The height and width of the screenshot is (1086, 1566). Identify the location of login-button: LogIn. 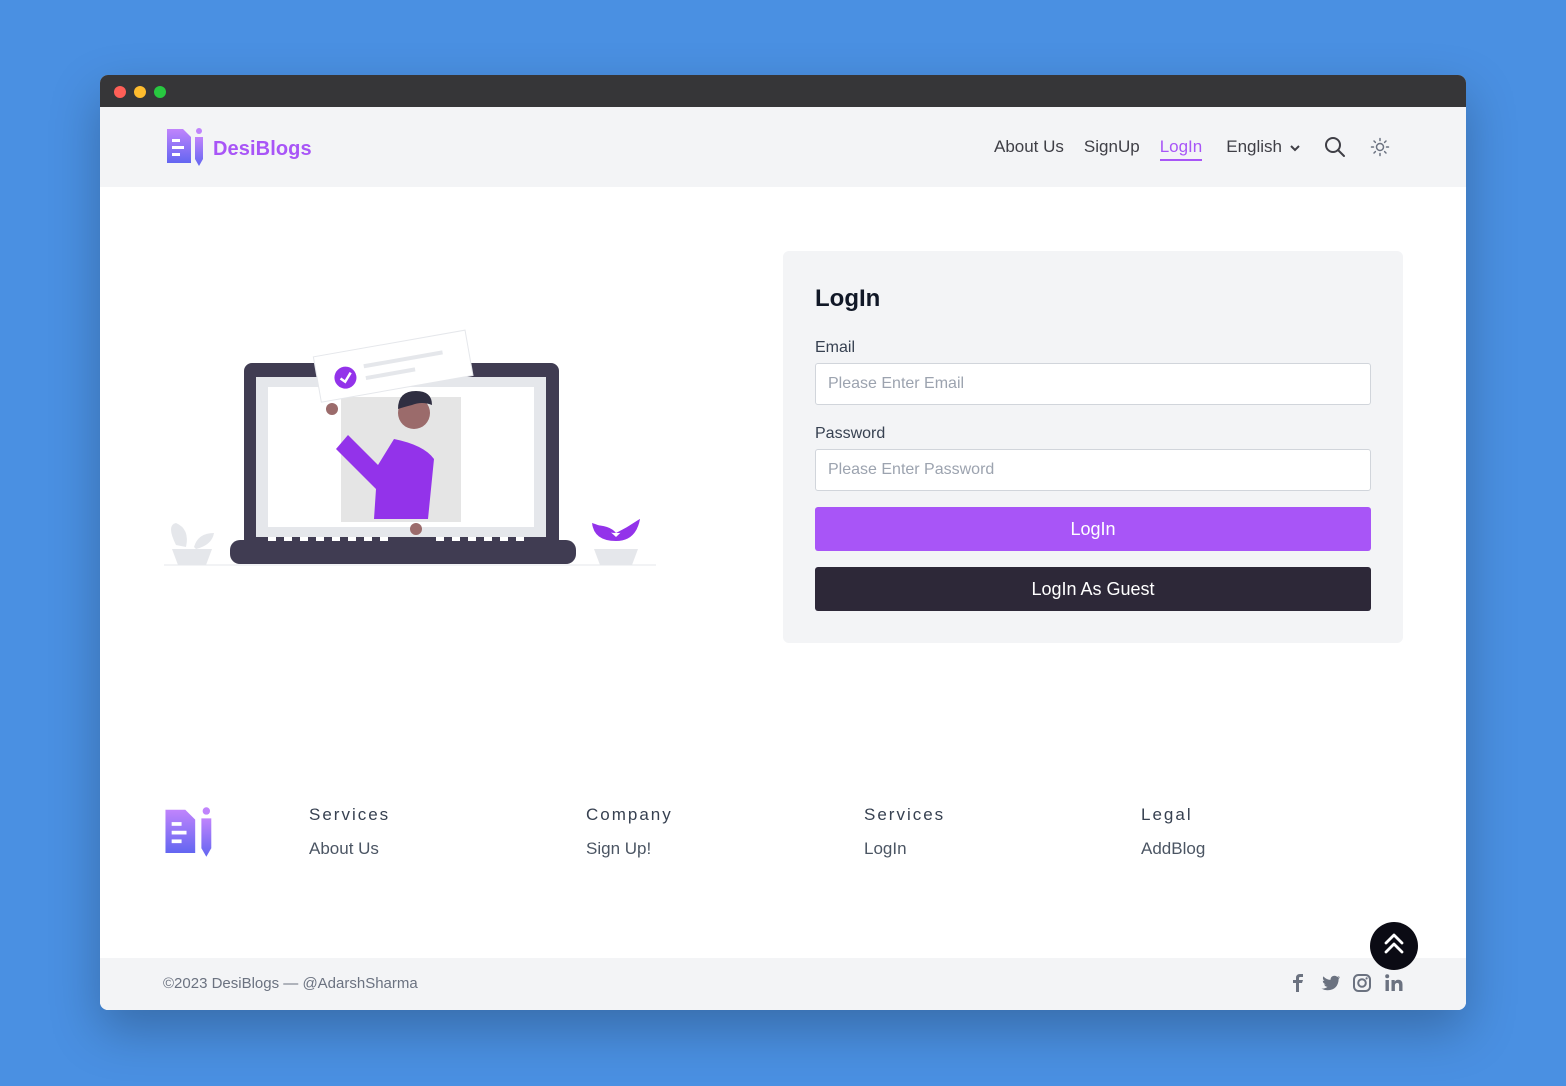
(1093, 529).